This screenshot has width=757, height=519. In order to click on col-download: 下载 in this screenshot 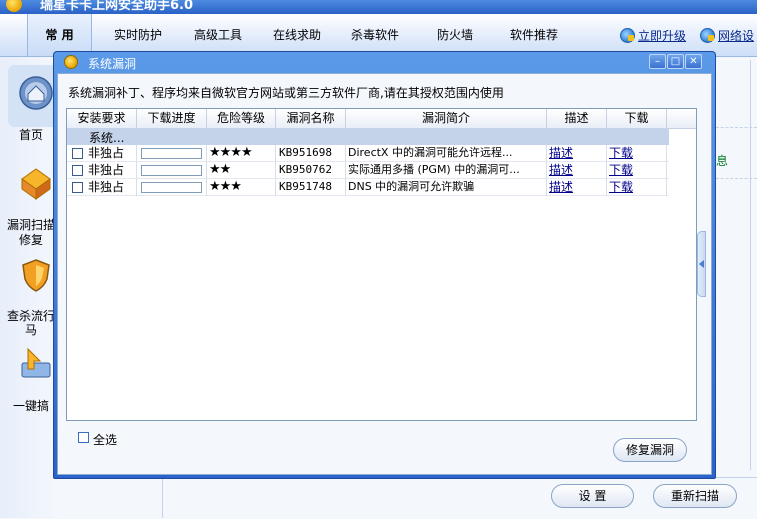, I will do `click(637, 118)`.